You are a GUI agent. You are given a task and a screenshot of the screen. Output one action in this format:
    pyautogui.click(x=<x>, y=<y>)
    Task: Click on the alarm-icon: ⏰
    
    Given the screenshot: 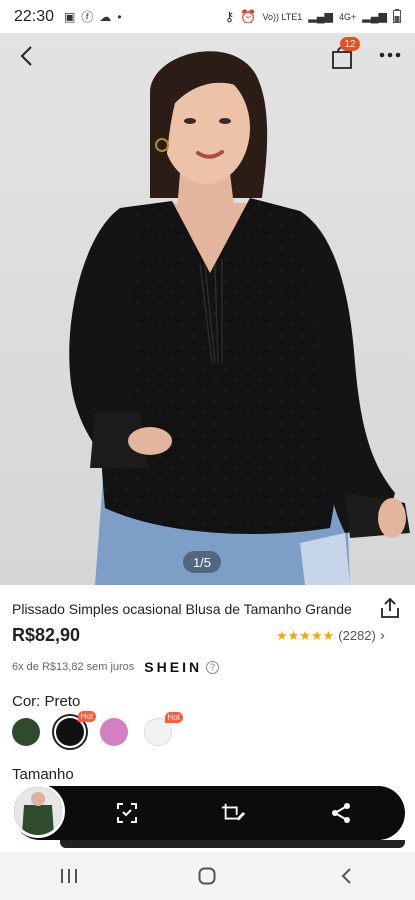 What is the action you would take?
    pyautogui.click(x=248, y=16)
    